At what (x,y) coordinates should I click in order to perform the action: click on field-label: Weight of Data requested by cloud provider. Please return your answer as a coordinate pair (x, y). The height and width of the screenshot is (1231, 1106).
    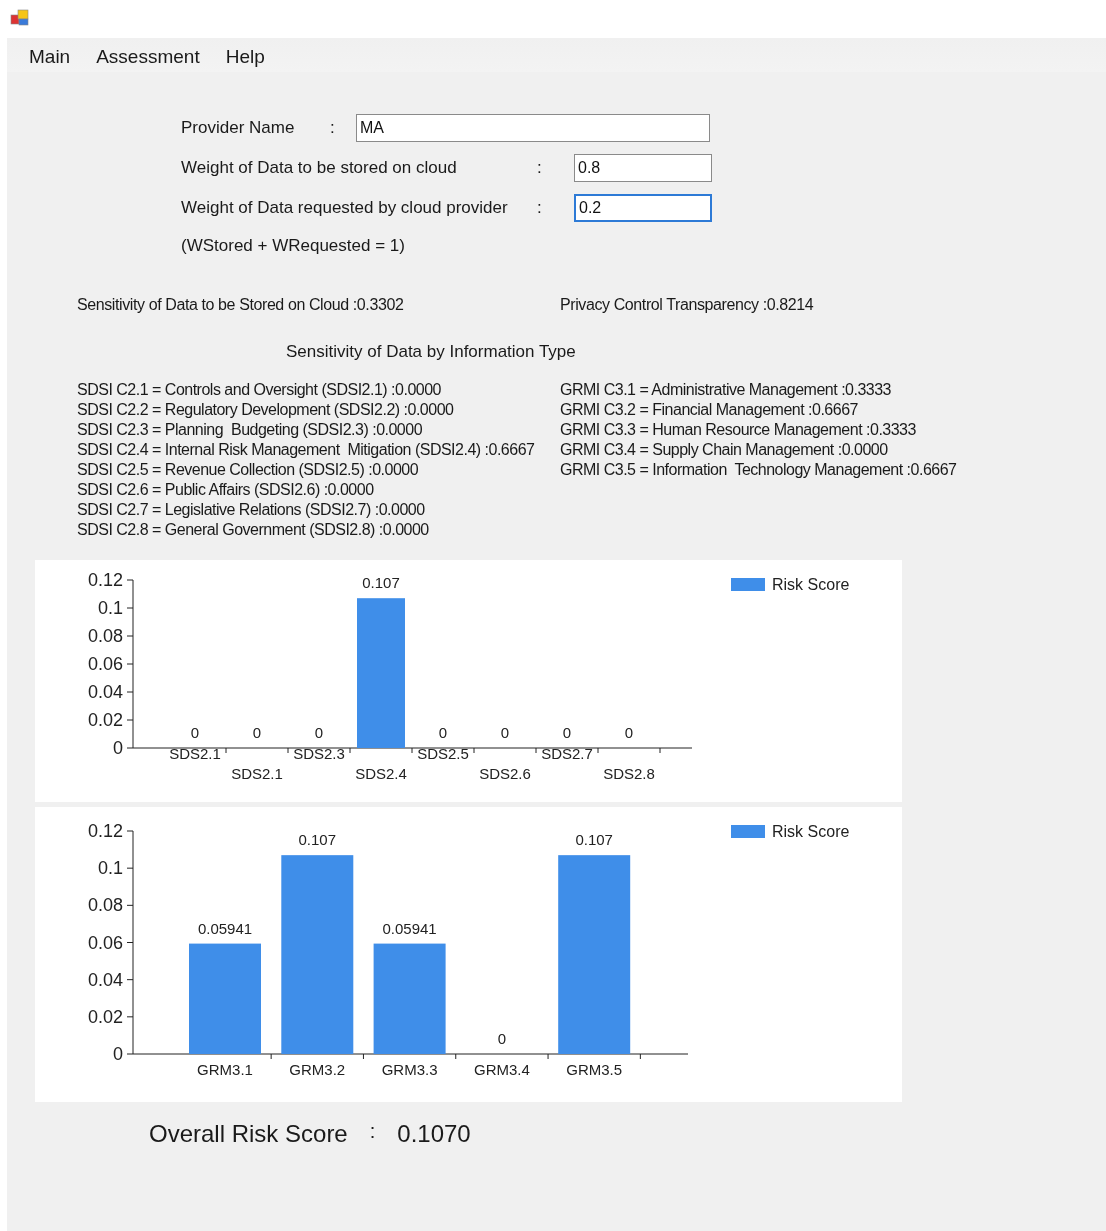
    Looking at the image, I should click on (345, 208).